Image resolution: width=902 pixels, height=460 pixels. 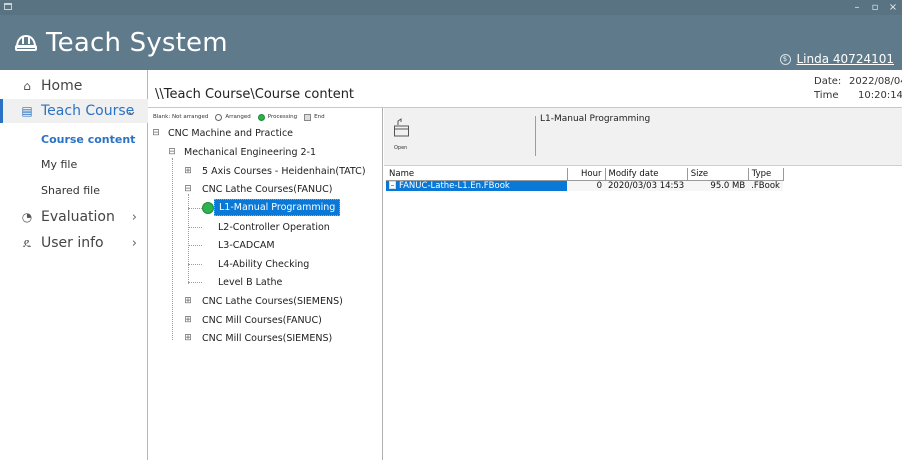 I want to click on sidebar-item-label: User info, so click(x=72, y=243).